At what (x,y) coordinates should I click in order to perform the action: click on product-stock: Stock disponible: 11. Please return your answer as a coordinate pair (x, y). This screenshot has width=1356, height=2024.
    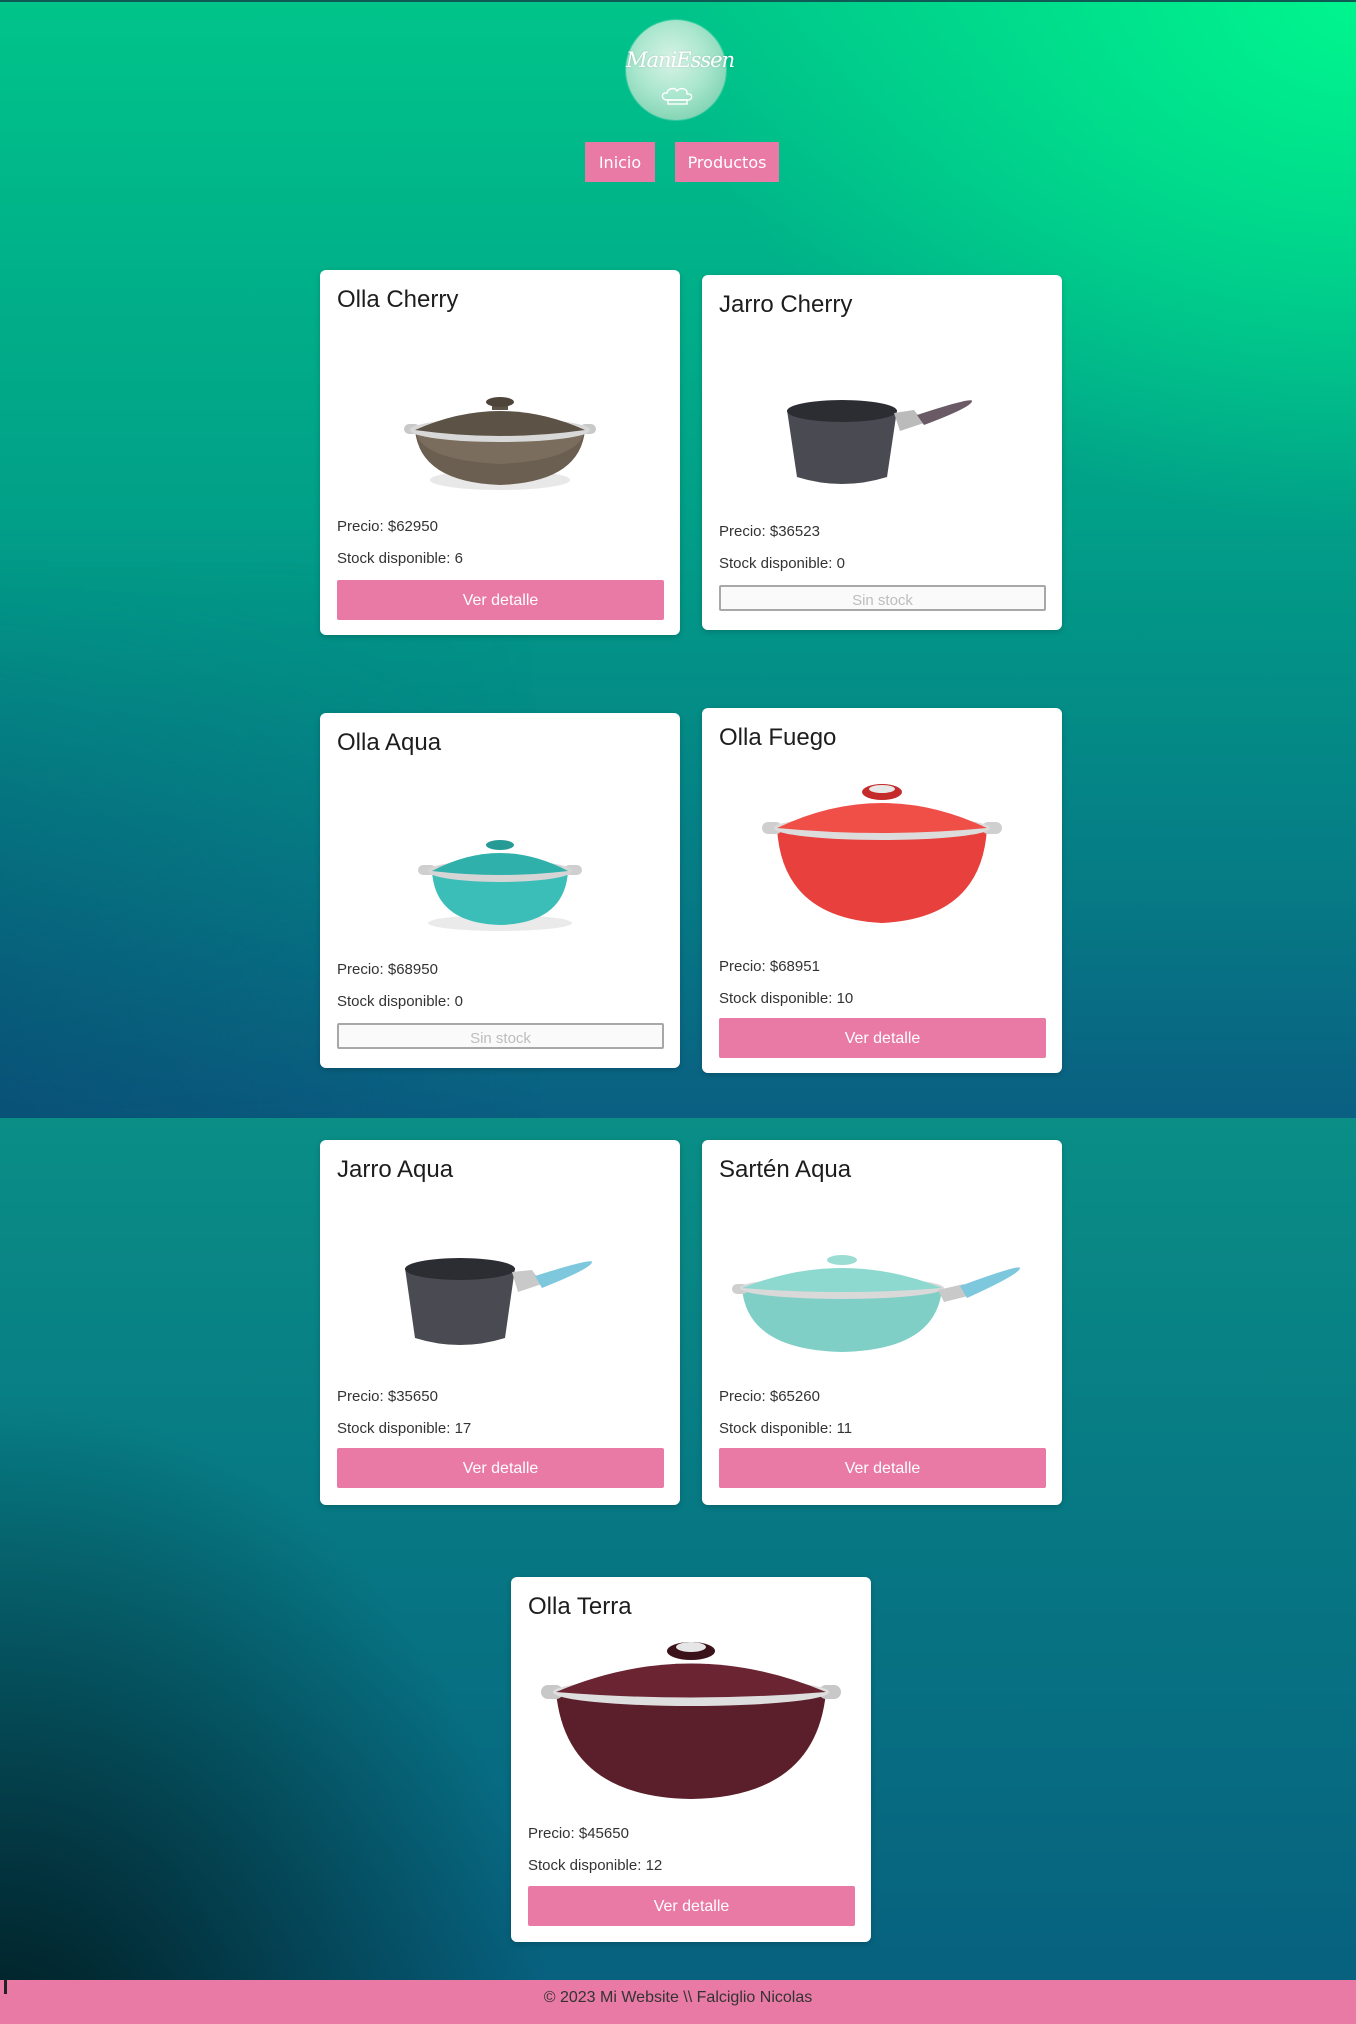
    Looking at the image, I should click on (786, 1428).